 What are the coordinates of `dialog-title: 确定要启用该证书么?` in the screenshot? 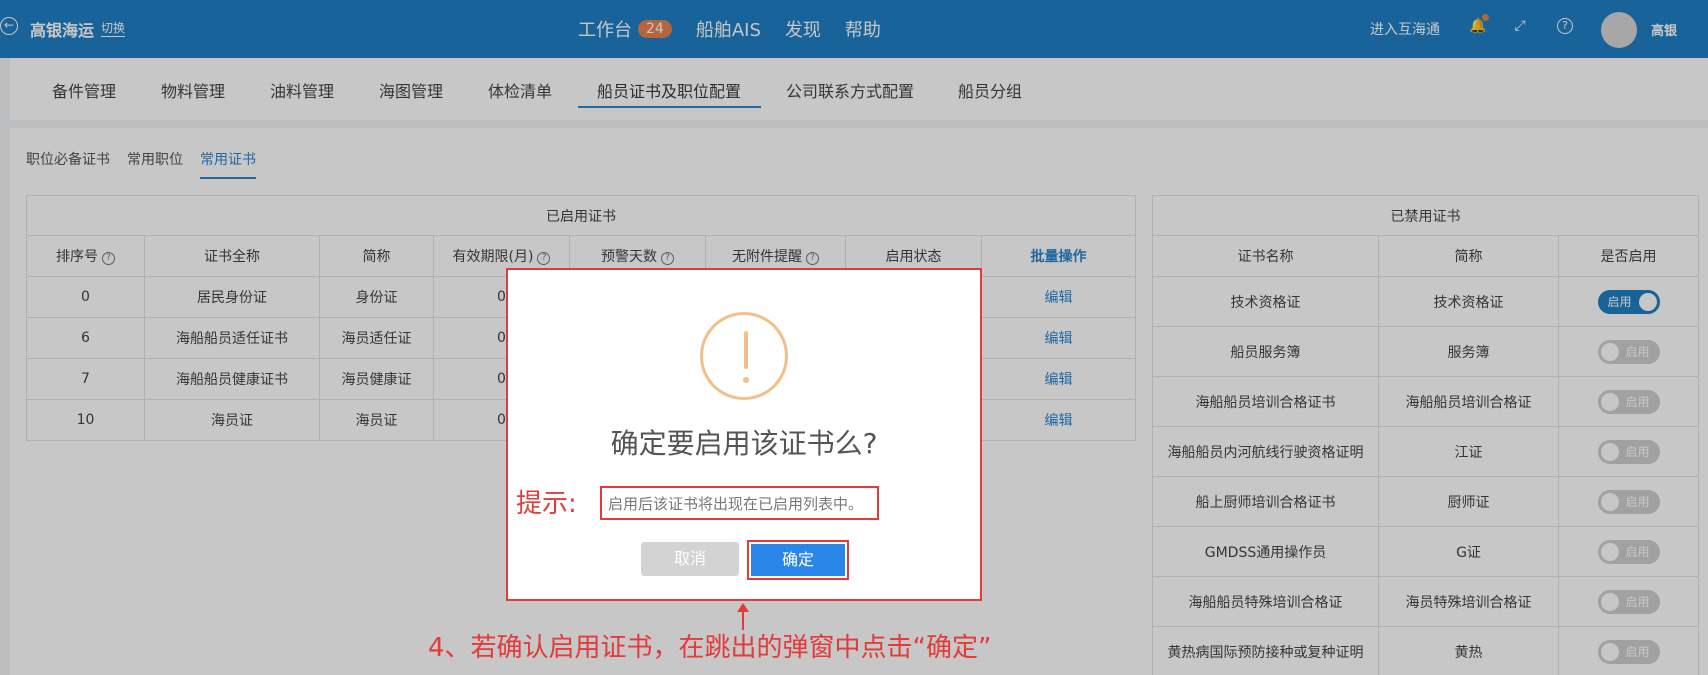 It's located at (744, 443).